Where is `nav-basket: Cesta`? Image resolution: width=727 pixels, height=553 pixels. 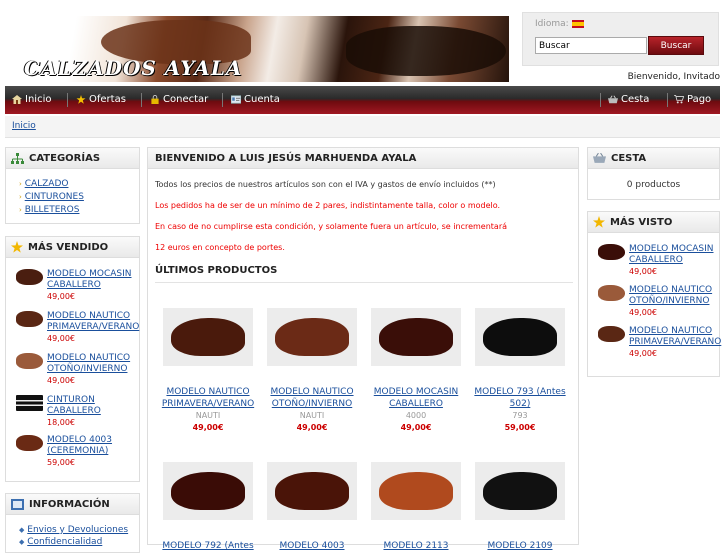 nav-basket: Cesta is located at coordinates (628, 99).